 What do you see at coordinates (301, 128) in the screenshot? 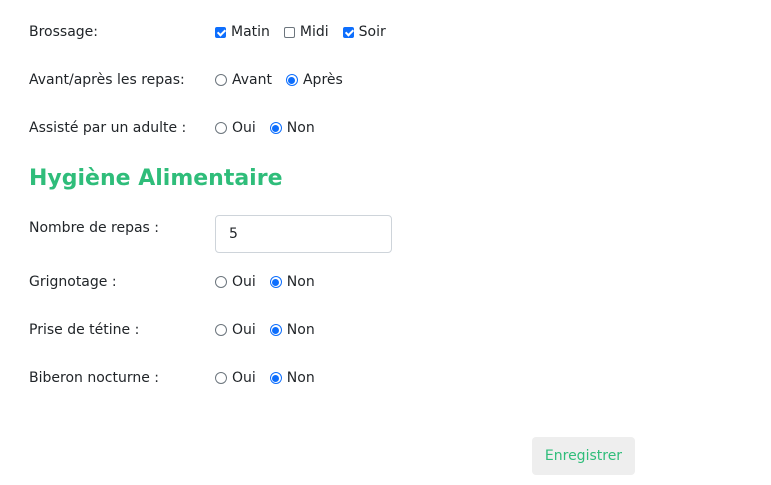
I see `assiste-non-label: Non` at bounding box center [301, 128].